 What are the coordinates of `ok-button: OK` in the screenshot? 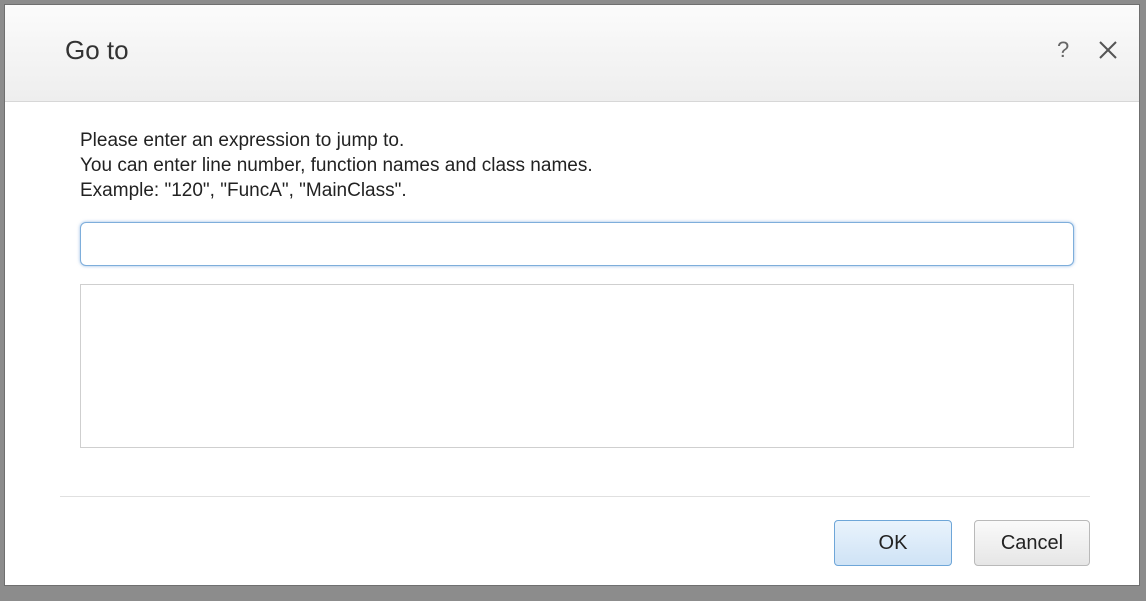 It's located at (893, 543).